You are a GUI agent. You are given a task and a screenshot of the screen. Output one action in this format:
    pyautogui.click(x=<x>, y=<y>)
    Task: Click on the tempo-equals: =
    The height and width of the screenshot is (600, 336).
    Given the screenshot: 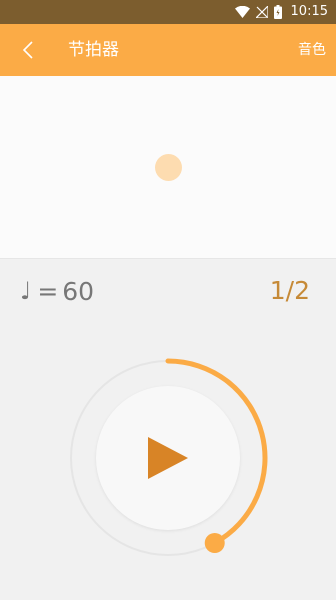 What is the action you would take?
    pyautogui.click(x=48, y=291)
    